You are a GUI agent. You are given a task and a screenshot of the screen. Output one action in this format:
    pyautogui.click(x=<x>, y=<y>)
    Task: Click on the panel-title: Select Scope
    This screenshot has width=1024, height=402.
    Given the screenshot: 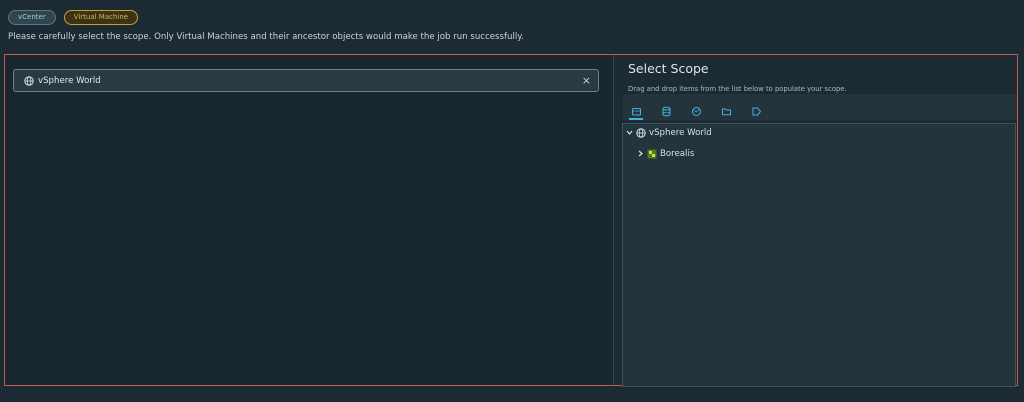 What is the action you would take?
    pyautogui.click(x=668, y=68)
    